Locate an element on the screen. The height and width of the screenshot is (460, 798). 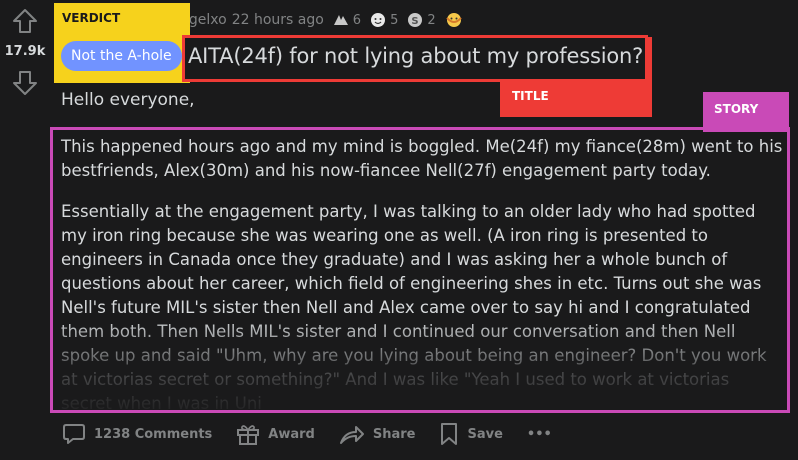
award-wholesome: 5 is located at coordinates (383, 20).